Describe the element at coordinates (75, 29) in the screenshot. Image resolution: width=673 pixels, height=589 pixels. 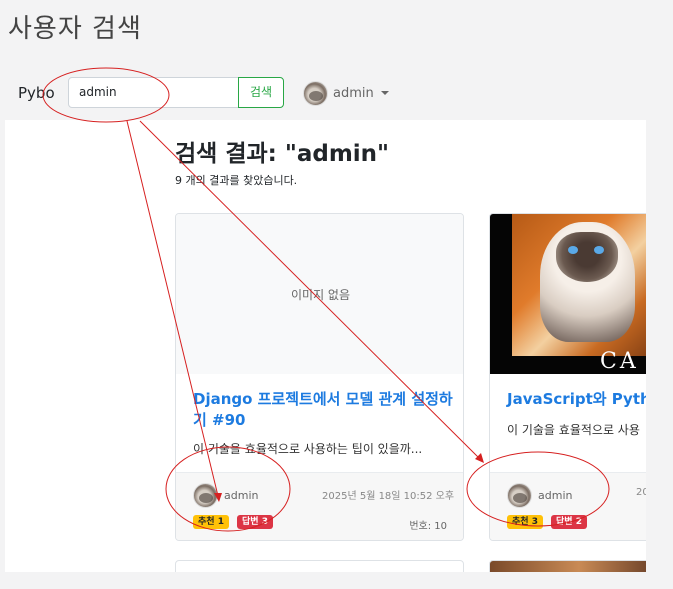
I see `page-heading: 사용자 검색` at that location.